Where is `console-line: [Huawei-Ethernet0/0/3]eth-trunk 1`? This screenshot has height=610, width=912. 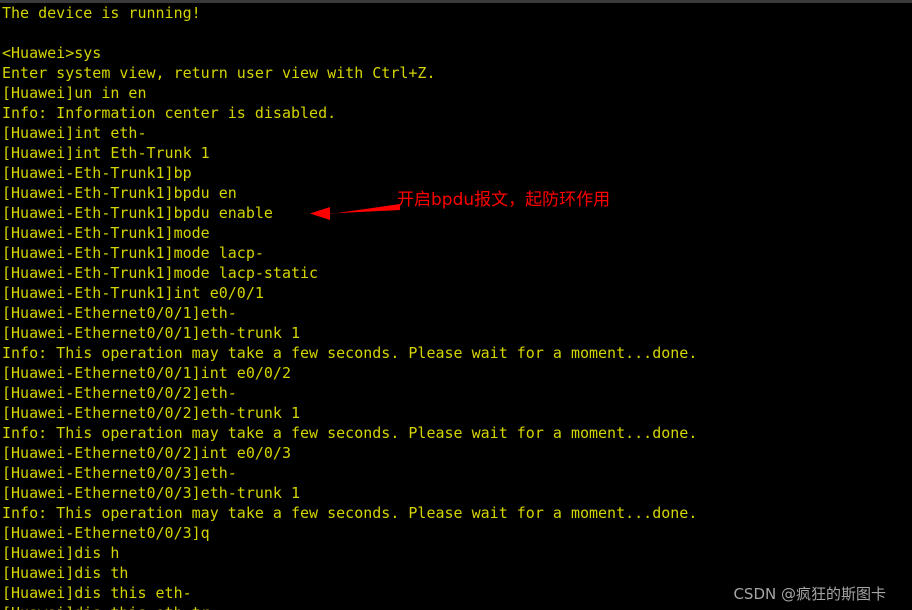 console-line: [Huawei-Ethernet0/0/3]eth-trunk 1 is located at coordinates (151, 493).